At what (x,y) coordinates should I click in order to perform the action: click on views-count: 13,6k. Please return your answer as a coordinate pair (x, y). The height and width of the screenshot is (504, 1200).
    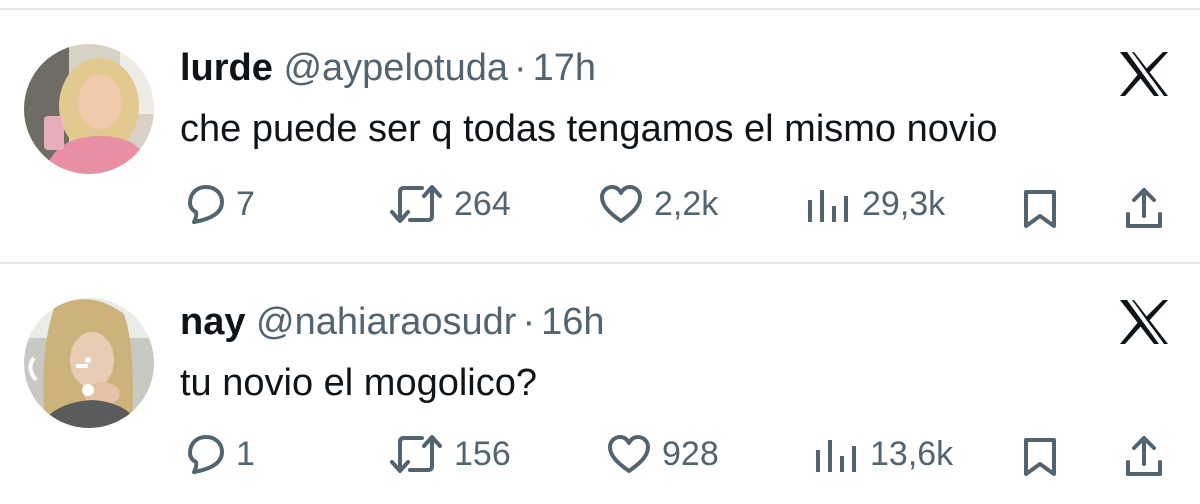
    Looking at the image, I should click on (912, 453).